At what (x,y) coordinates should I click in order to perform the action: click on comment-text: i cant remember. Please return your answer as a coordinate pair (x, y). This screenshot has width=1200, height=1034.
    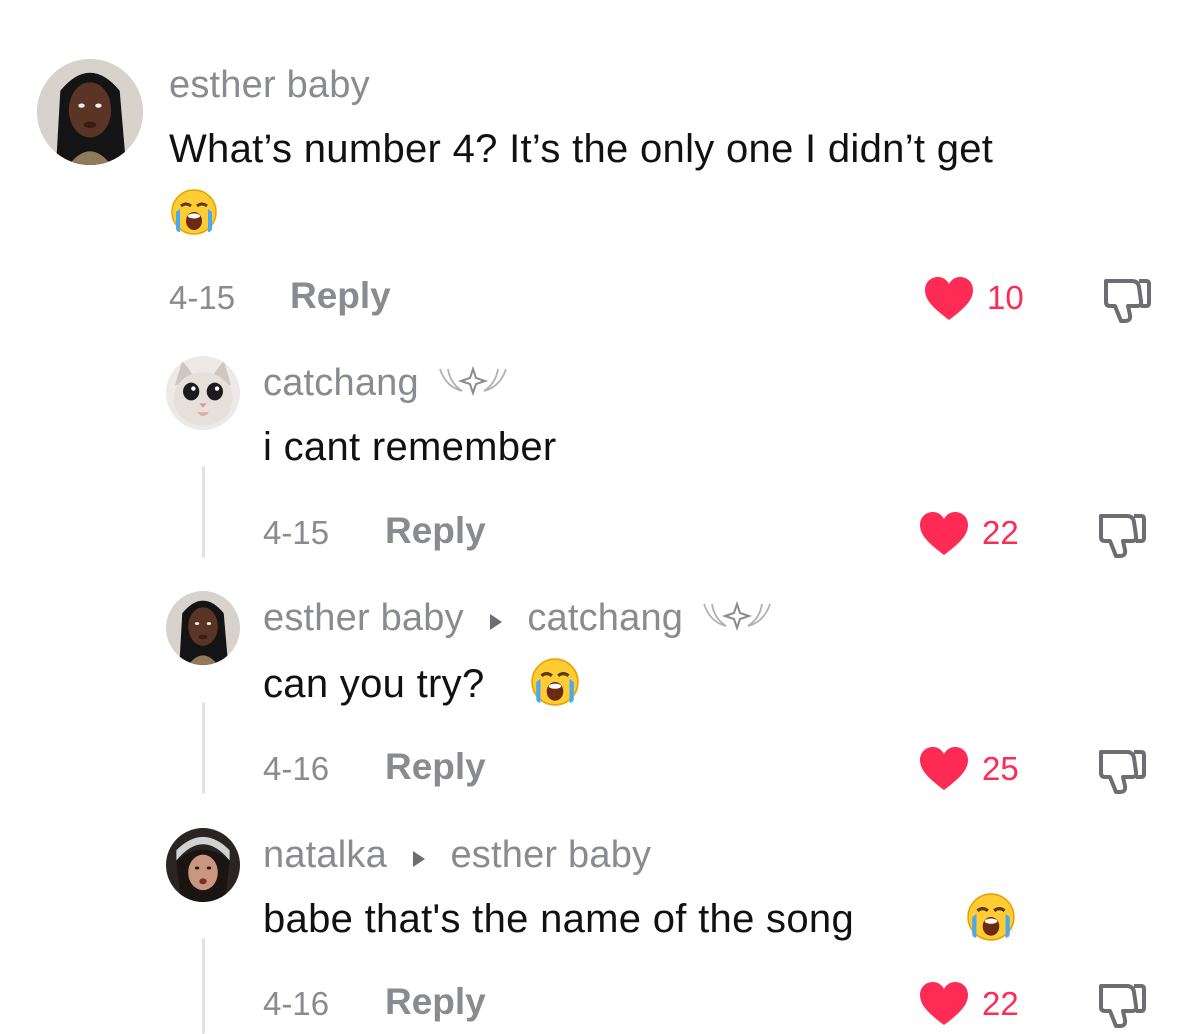
    Looking at the image, I should click on (410, 447).